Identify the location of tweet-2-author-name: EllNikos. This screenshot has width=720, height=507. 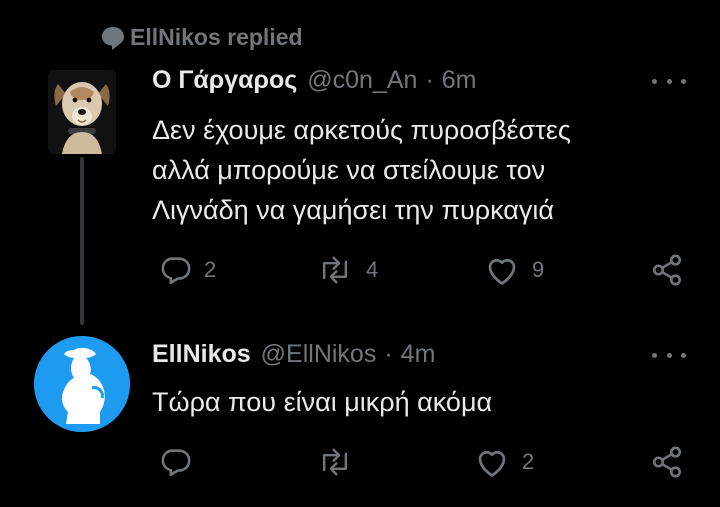
(201, 354).